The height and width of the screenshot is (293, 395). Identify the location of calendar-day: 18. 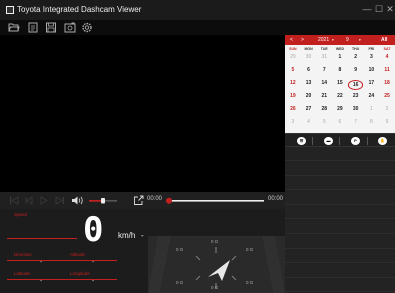
(387, 83).